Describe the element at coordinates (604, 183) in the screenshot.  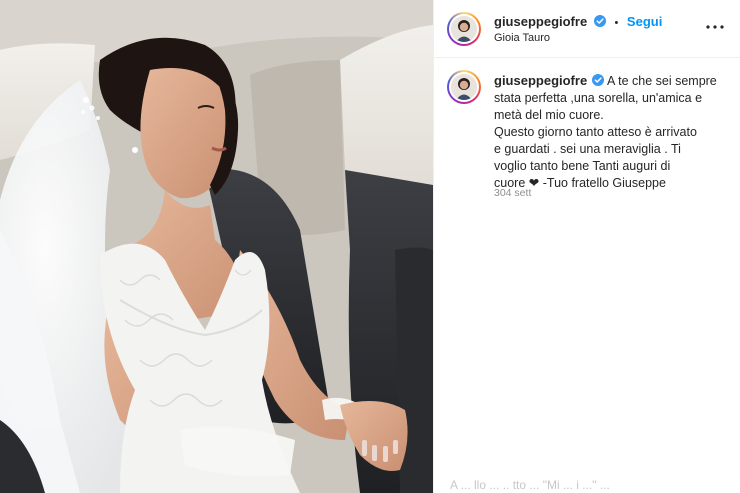
I see `caption-line-8: -Tuo fratello Giuseppe` at that location.